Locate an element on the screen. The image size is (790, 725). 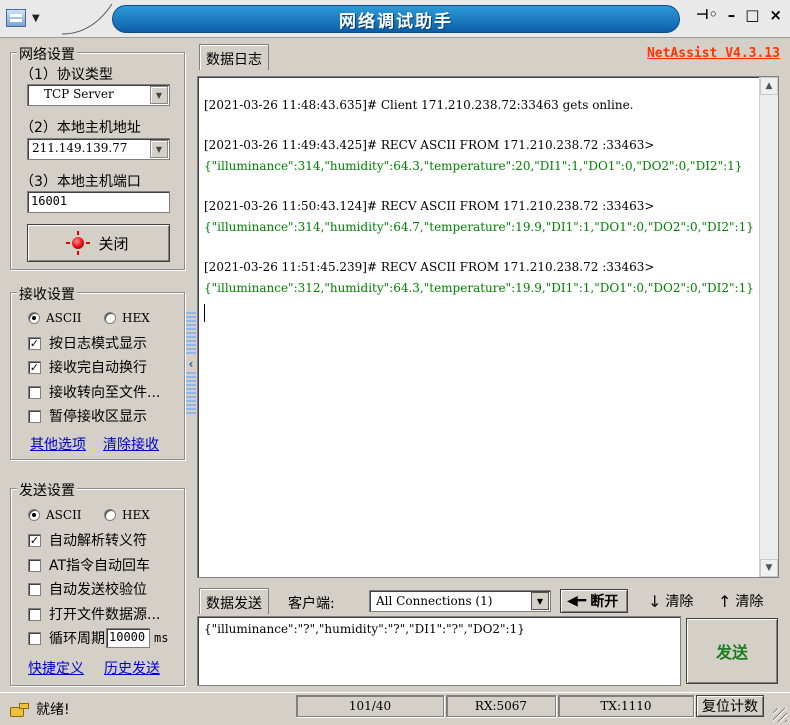
close-button: × is located at coordinates (775, 15).